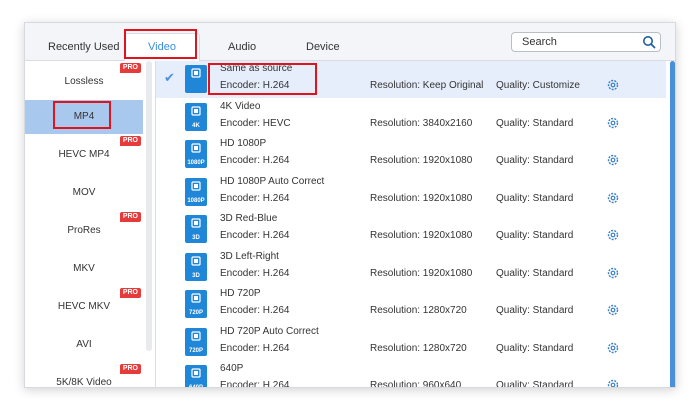 This screenshot has height=413, width=700. Describe the element at coordinates (242, 47) in the screenshot. I see `tab-audio: Audio` at that location.